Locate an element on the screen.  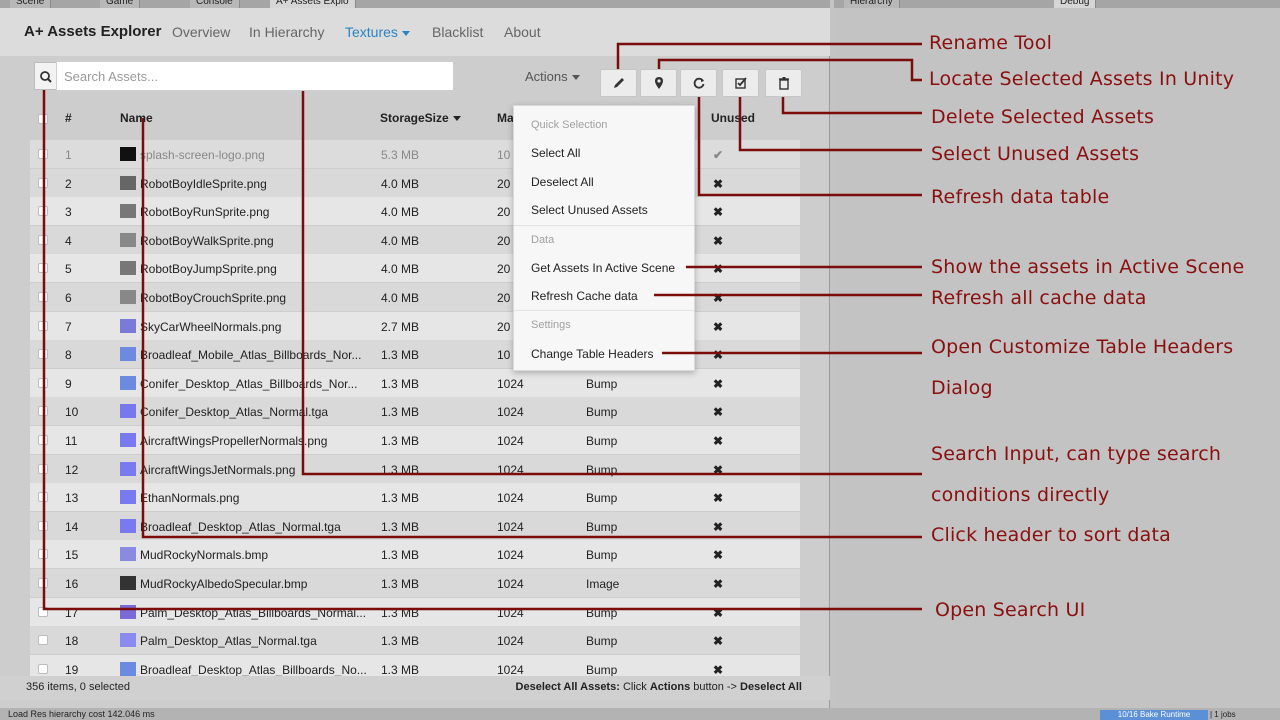
delete-button is located at coordinates (783, 83).